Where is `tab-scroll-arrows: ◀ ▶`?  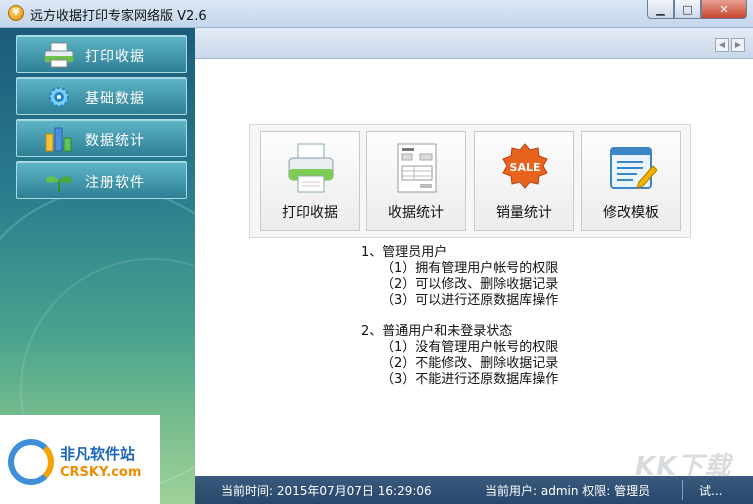 tab-scroll-arrows: ◀ ▶ is located at coordinates (730, 45).